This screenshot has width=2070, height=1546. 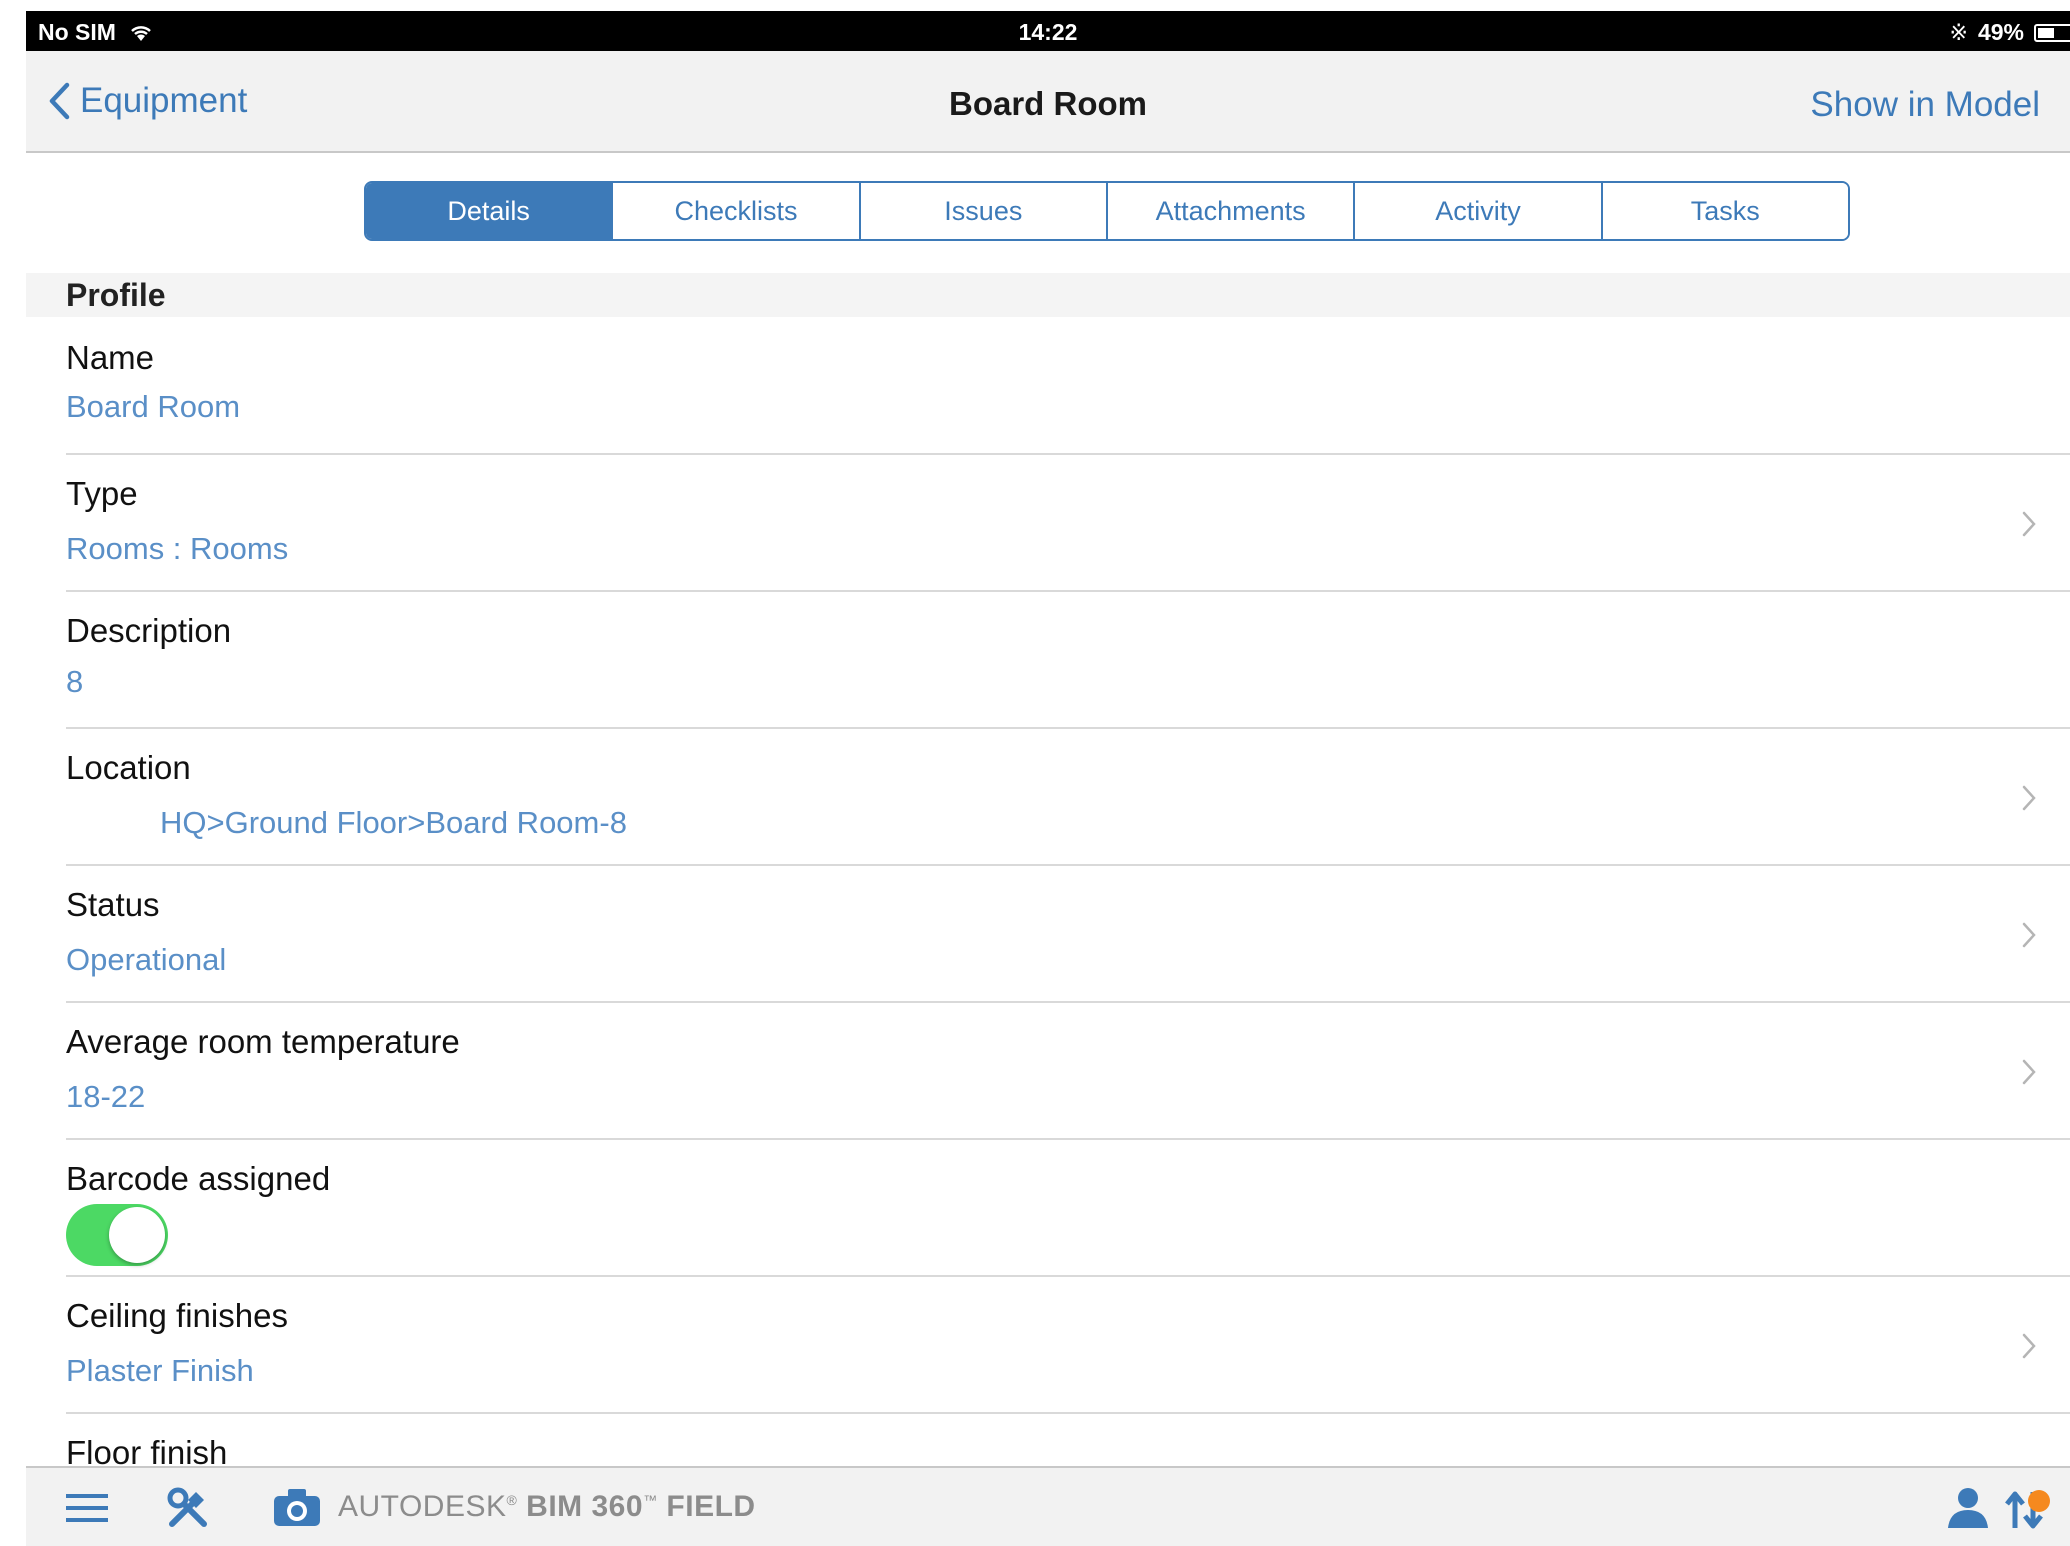 I want to click on field-row-floor: Floor finish, so click(x=1048, y=1442).